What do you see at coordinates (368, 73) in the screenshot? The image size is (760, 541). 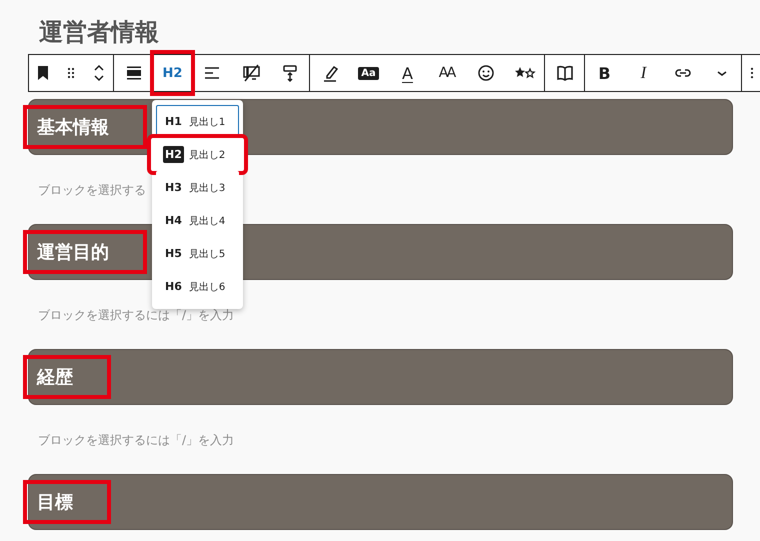 I see `inline-code-button: Aa` at bounding box center [368, 73].